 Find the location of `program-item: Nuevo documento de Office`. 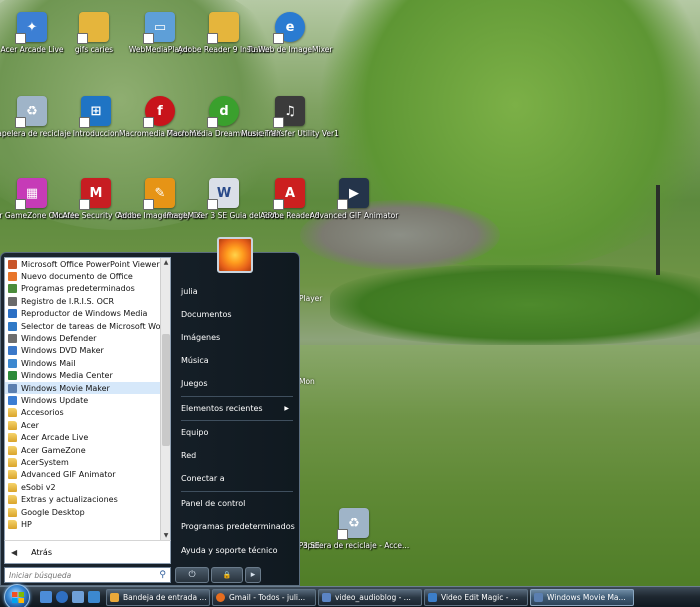

program-item: Nuevo documento de Office is located at coordinates (87, 276).